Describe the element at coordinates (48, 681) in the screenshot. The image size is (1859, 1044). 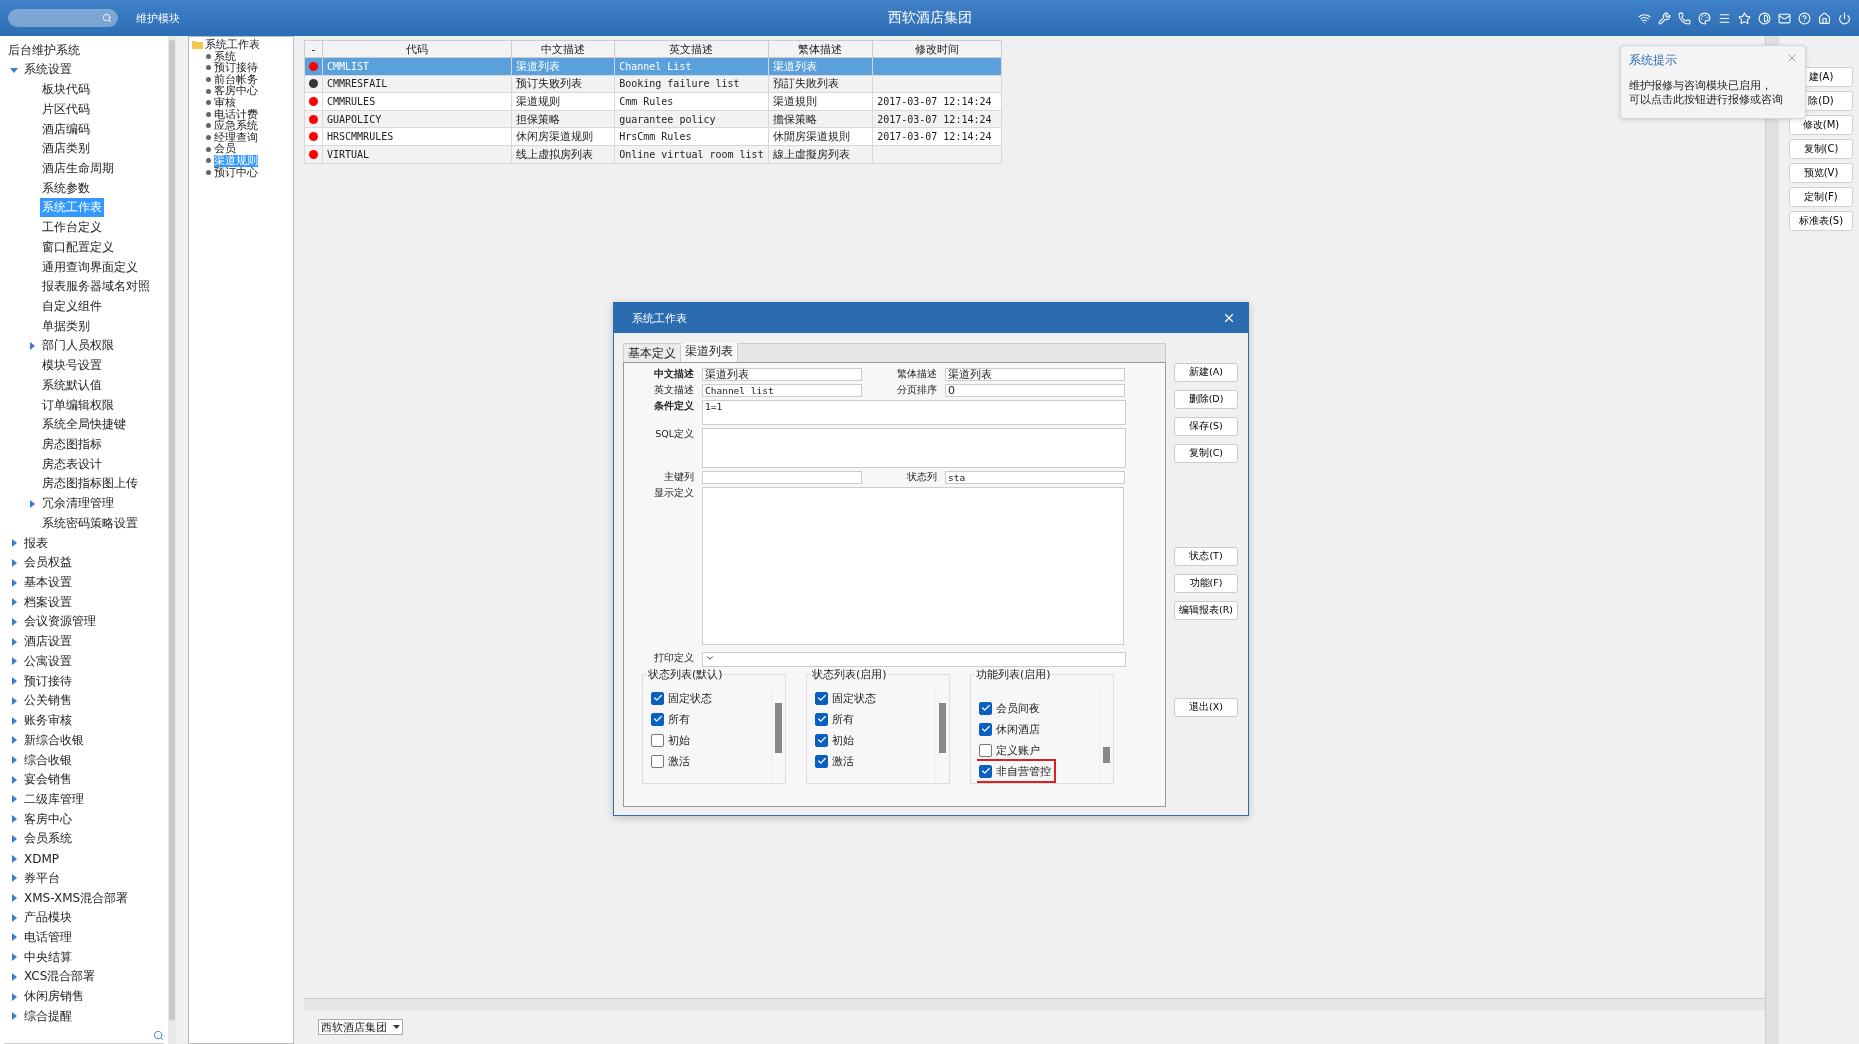
I see `sidebar-item: 预订接待` at that location.